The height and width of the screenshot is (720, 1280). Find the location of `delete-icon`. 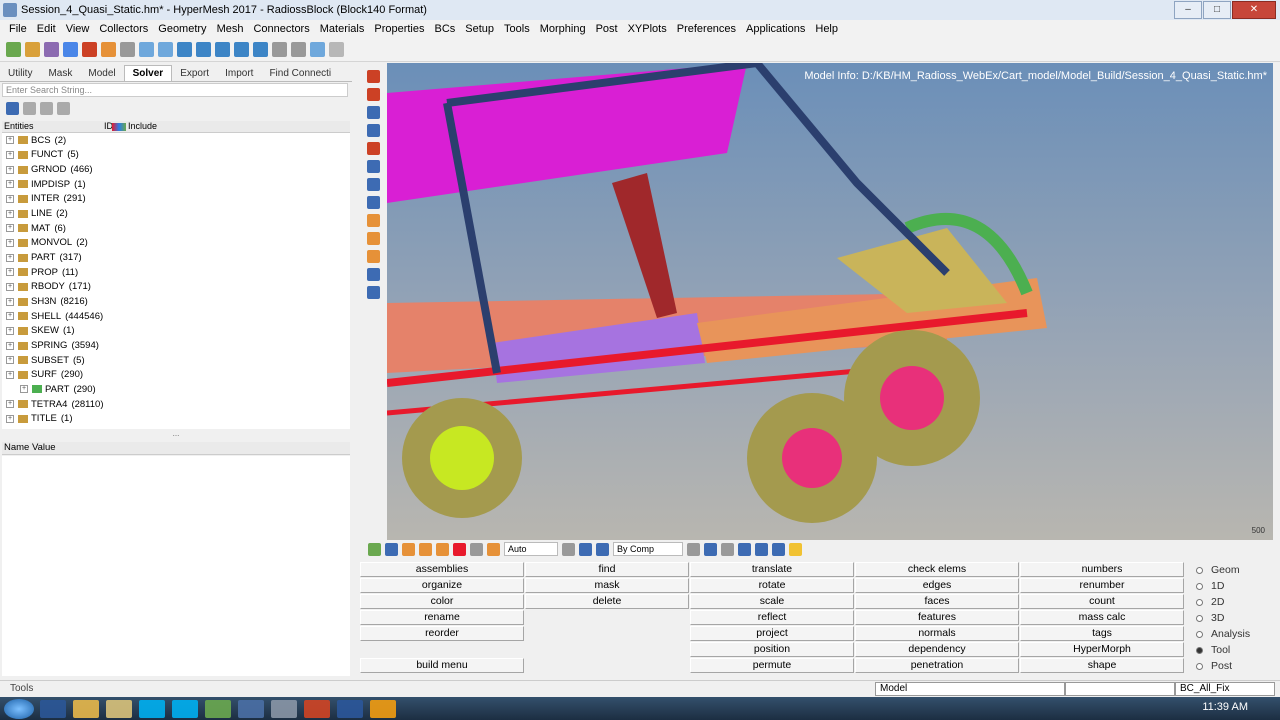

delete-icon is located at coordinates (459, 549).